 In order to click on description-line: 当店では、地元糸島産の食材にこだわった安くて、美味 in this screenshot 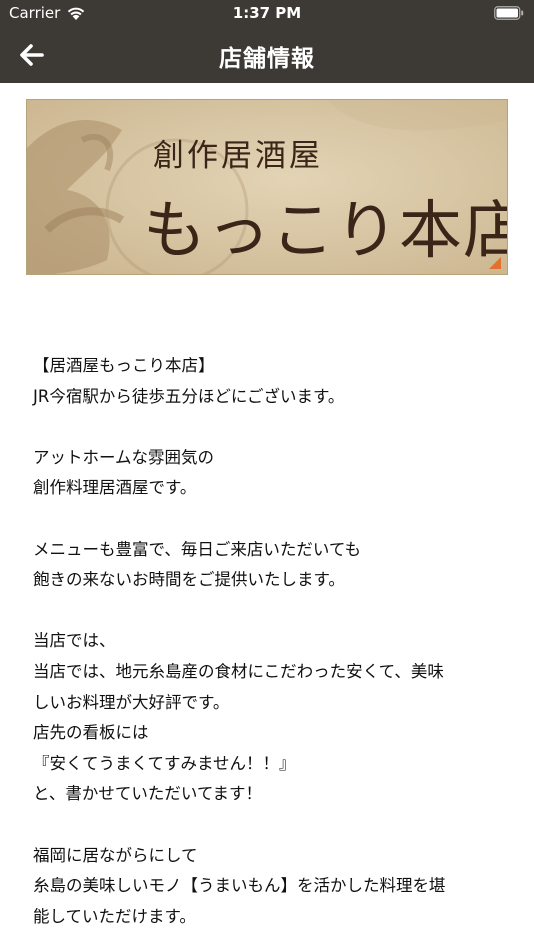, I will do `click(238, 671)`.